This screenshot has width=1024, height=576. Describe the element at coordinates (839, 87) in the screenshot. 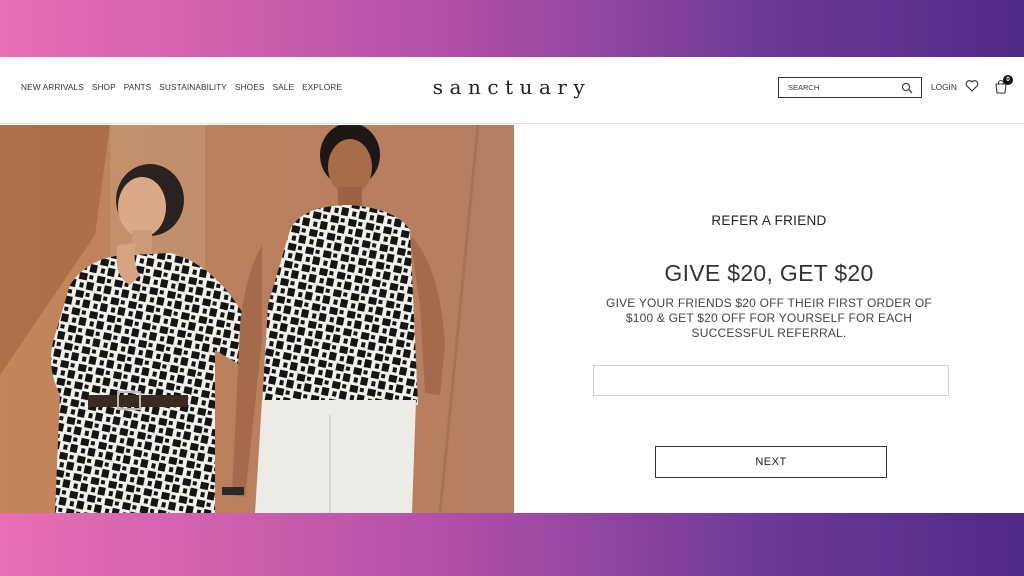

I see `search-input` at that location.